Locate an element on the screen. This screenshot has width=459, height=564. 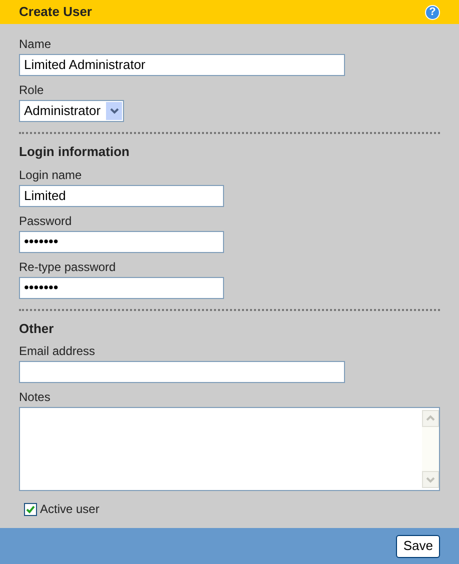
scroll-down-icon is located at coordinates (430, 479).